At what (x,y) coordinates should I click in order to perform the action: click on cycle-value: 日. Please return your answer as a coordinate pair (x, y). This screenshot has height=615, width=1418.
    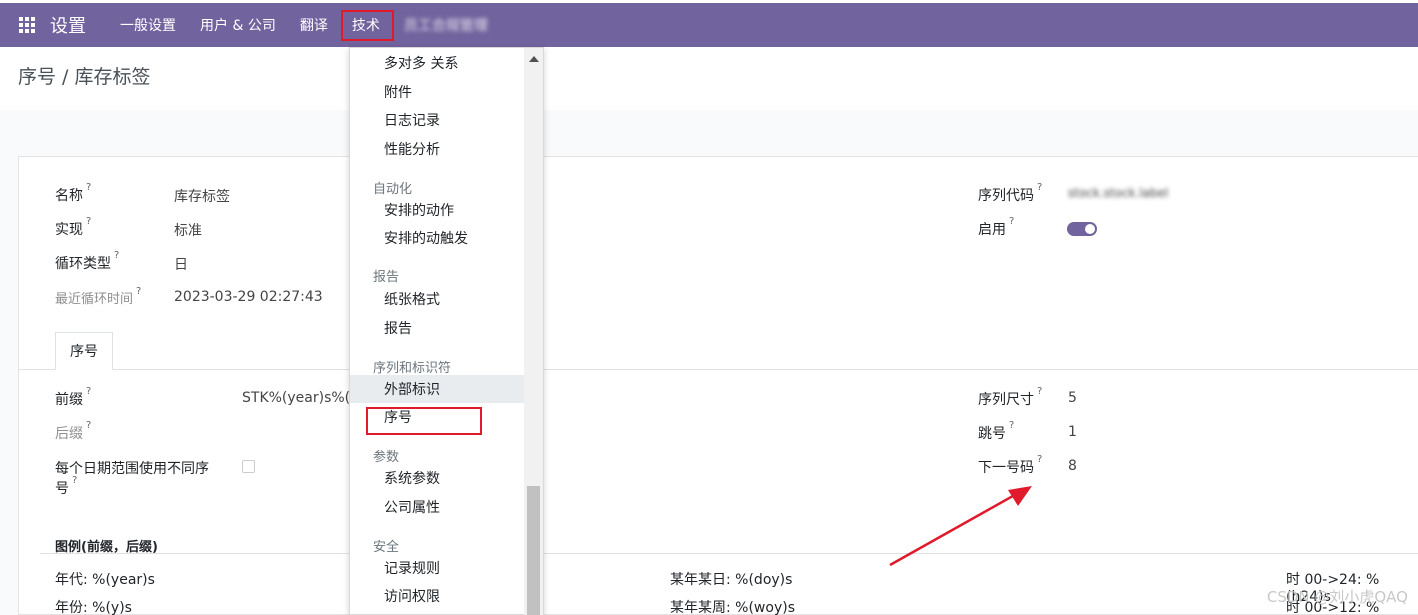
    Looking at the image, I should click on (181, 264).